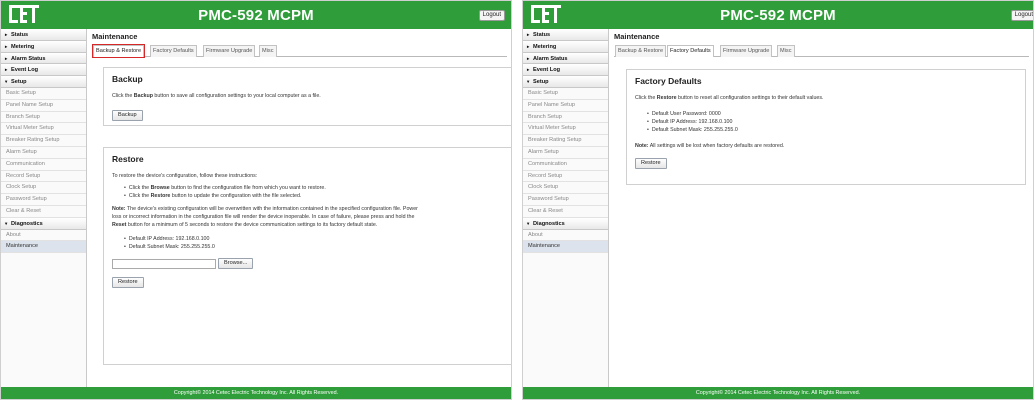 This screenshot has width=1034, height=400. Describe the element at coordinates (128, 282) in the screenshot. I see `restore-button: Restore` at that location.